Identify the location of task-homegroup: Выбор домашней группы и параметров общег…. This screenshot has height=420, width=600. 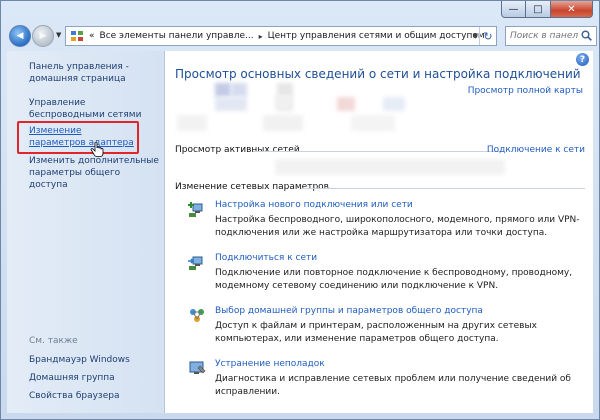
(387, 327).